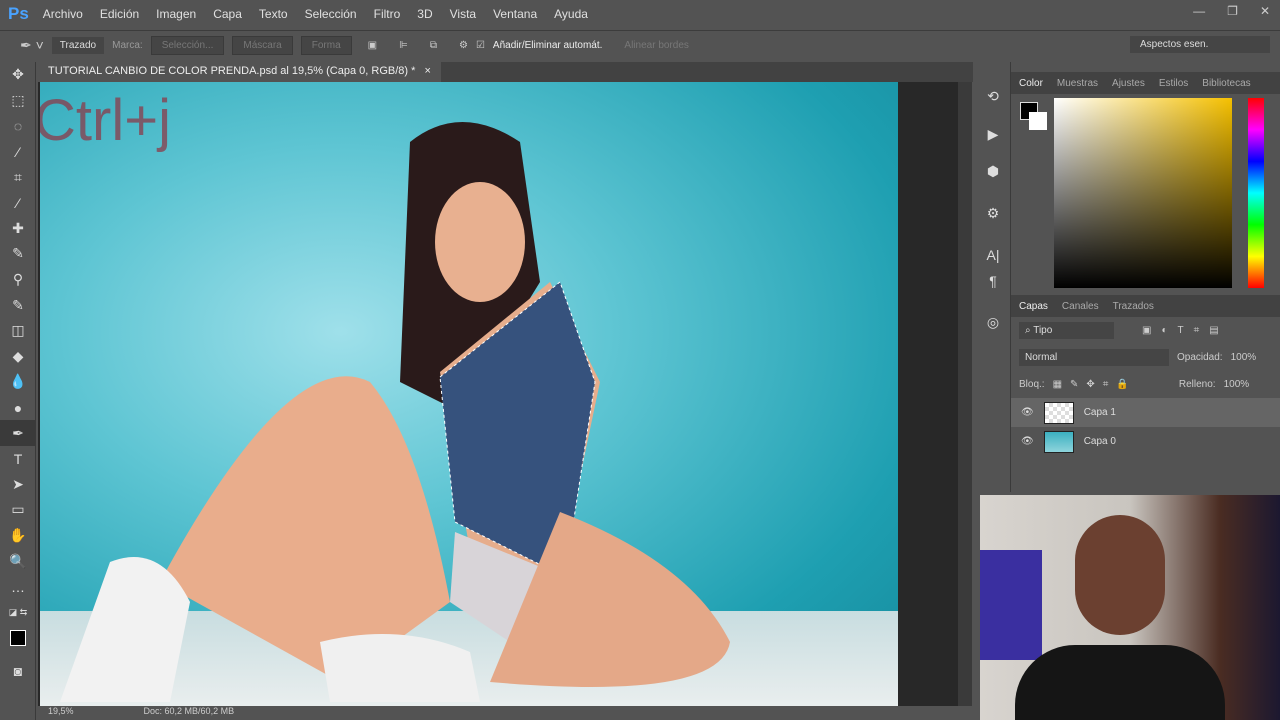 Image resolution: width=1280 pixels, height=720 pixels. Describe the element at coordinates (1120, 682) in the screenshot. I see `shirt` at that location.